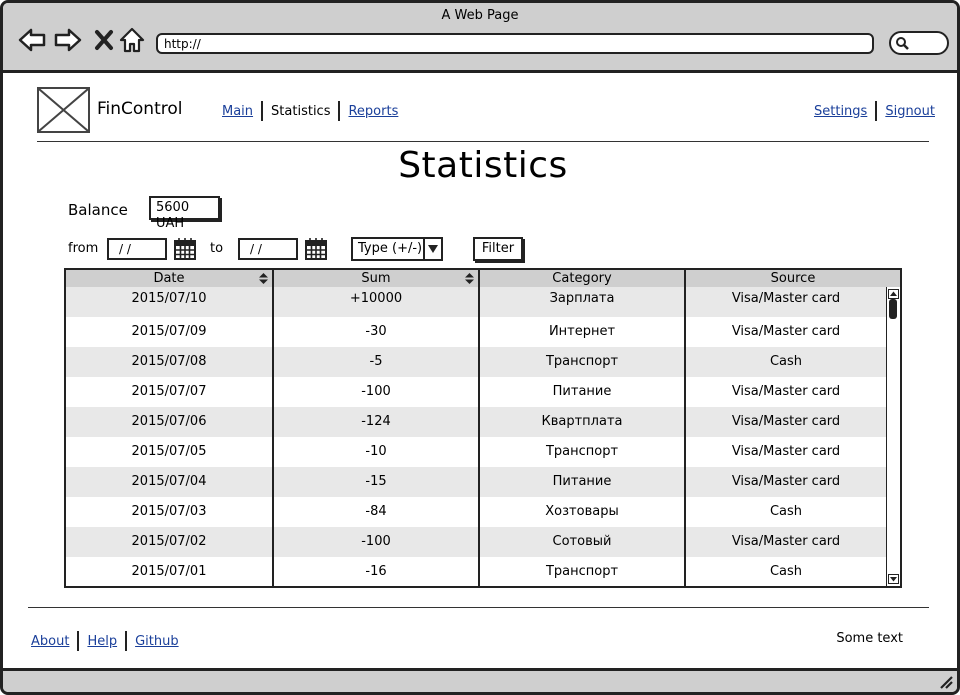 The image size is (960, 695). I want to click on filter-button: Filter, so click(498, 249).